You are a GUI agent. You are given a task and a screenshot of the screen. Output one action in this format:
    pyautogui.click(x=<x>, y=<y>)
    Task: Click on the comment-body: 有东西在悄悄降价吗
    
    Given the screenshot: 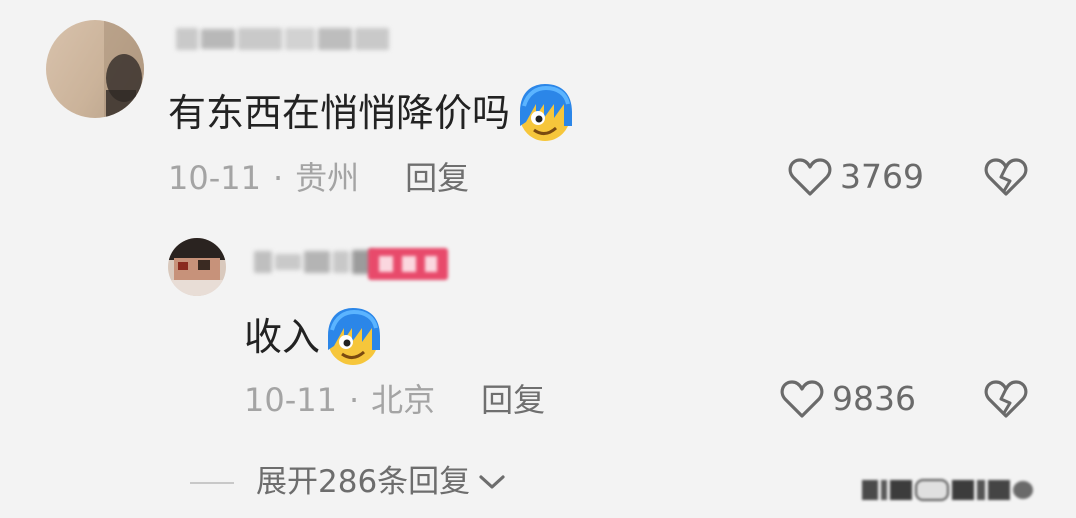 What is the action you would take?
    pyautogui.click(x=372, y=113)
    